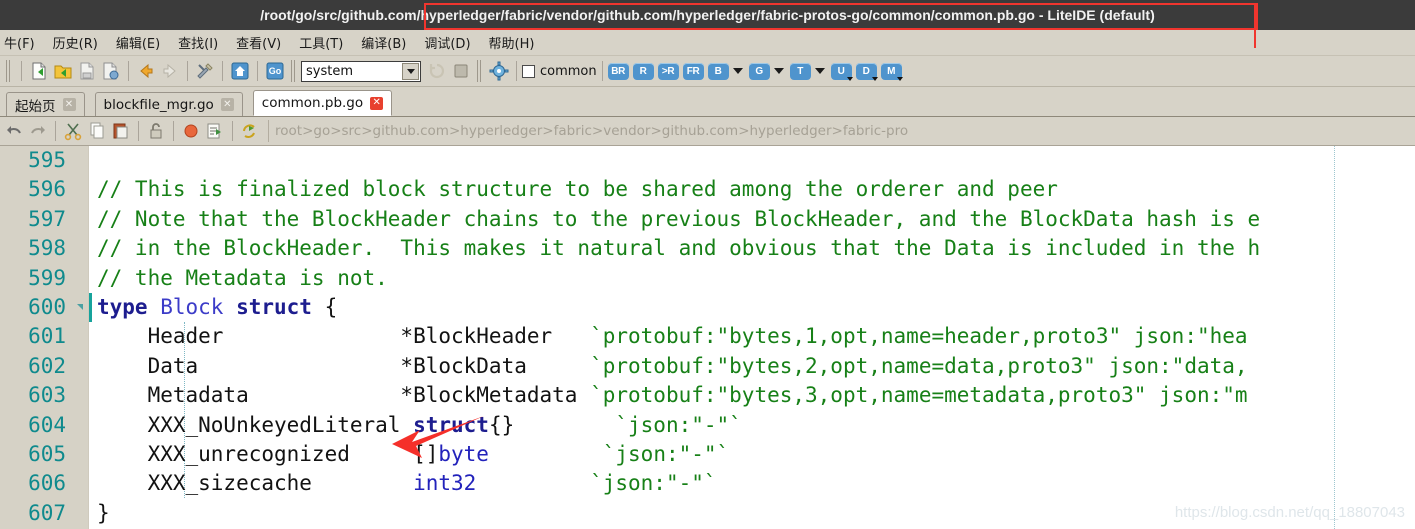 This screenshot has width=1415, height=529. I want to click on tab-label: common.pb.go, so click(312, 103).